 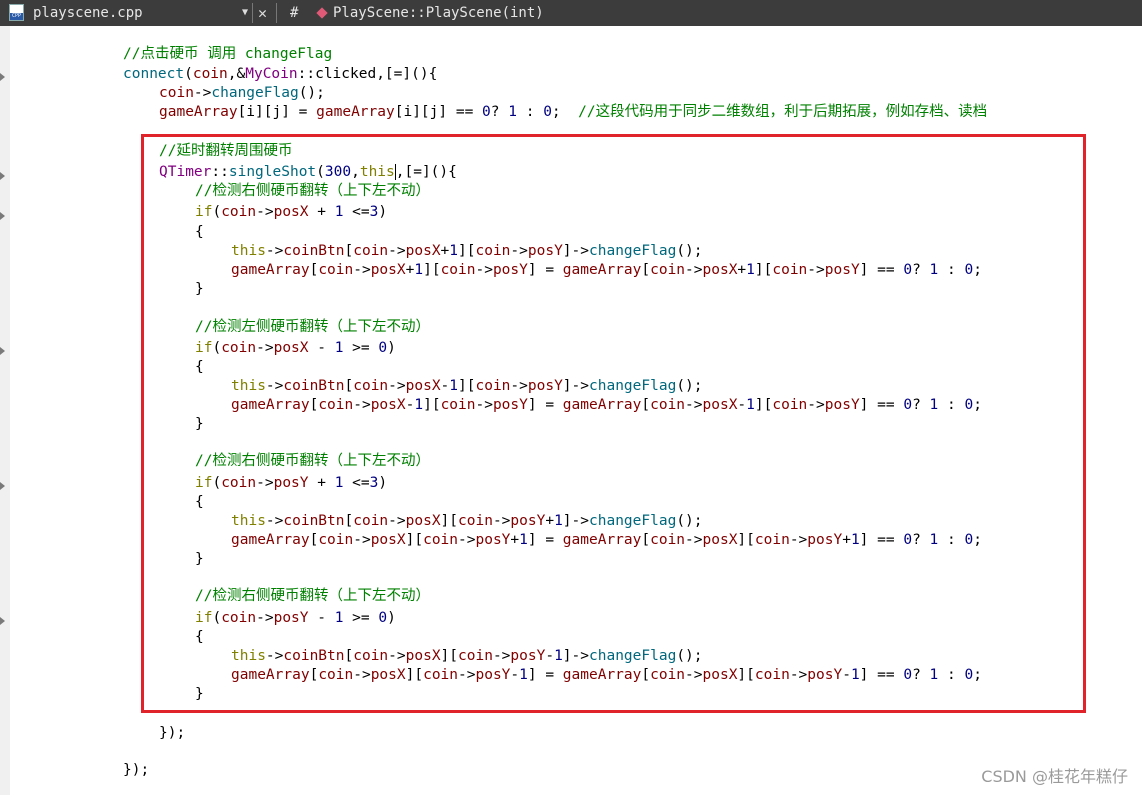 I want to click on code-token: ();, so click(x=311, y=93).